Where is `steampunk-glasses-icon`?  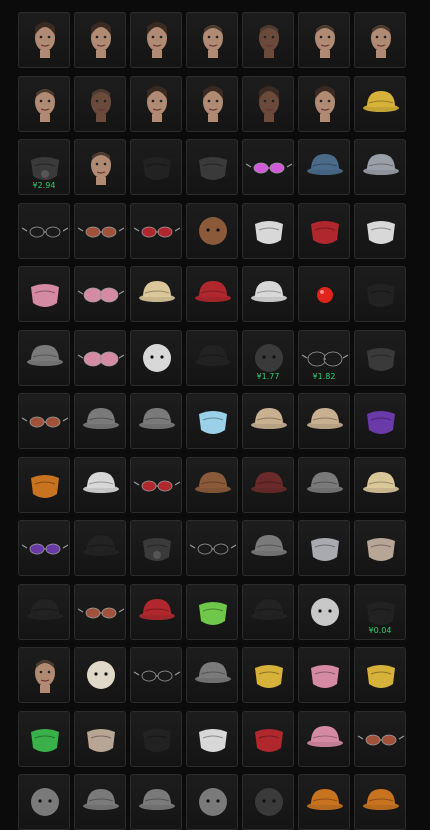 steampunk-glasses-icon is located at coordinates (213, 549).